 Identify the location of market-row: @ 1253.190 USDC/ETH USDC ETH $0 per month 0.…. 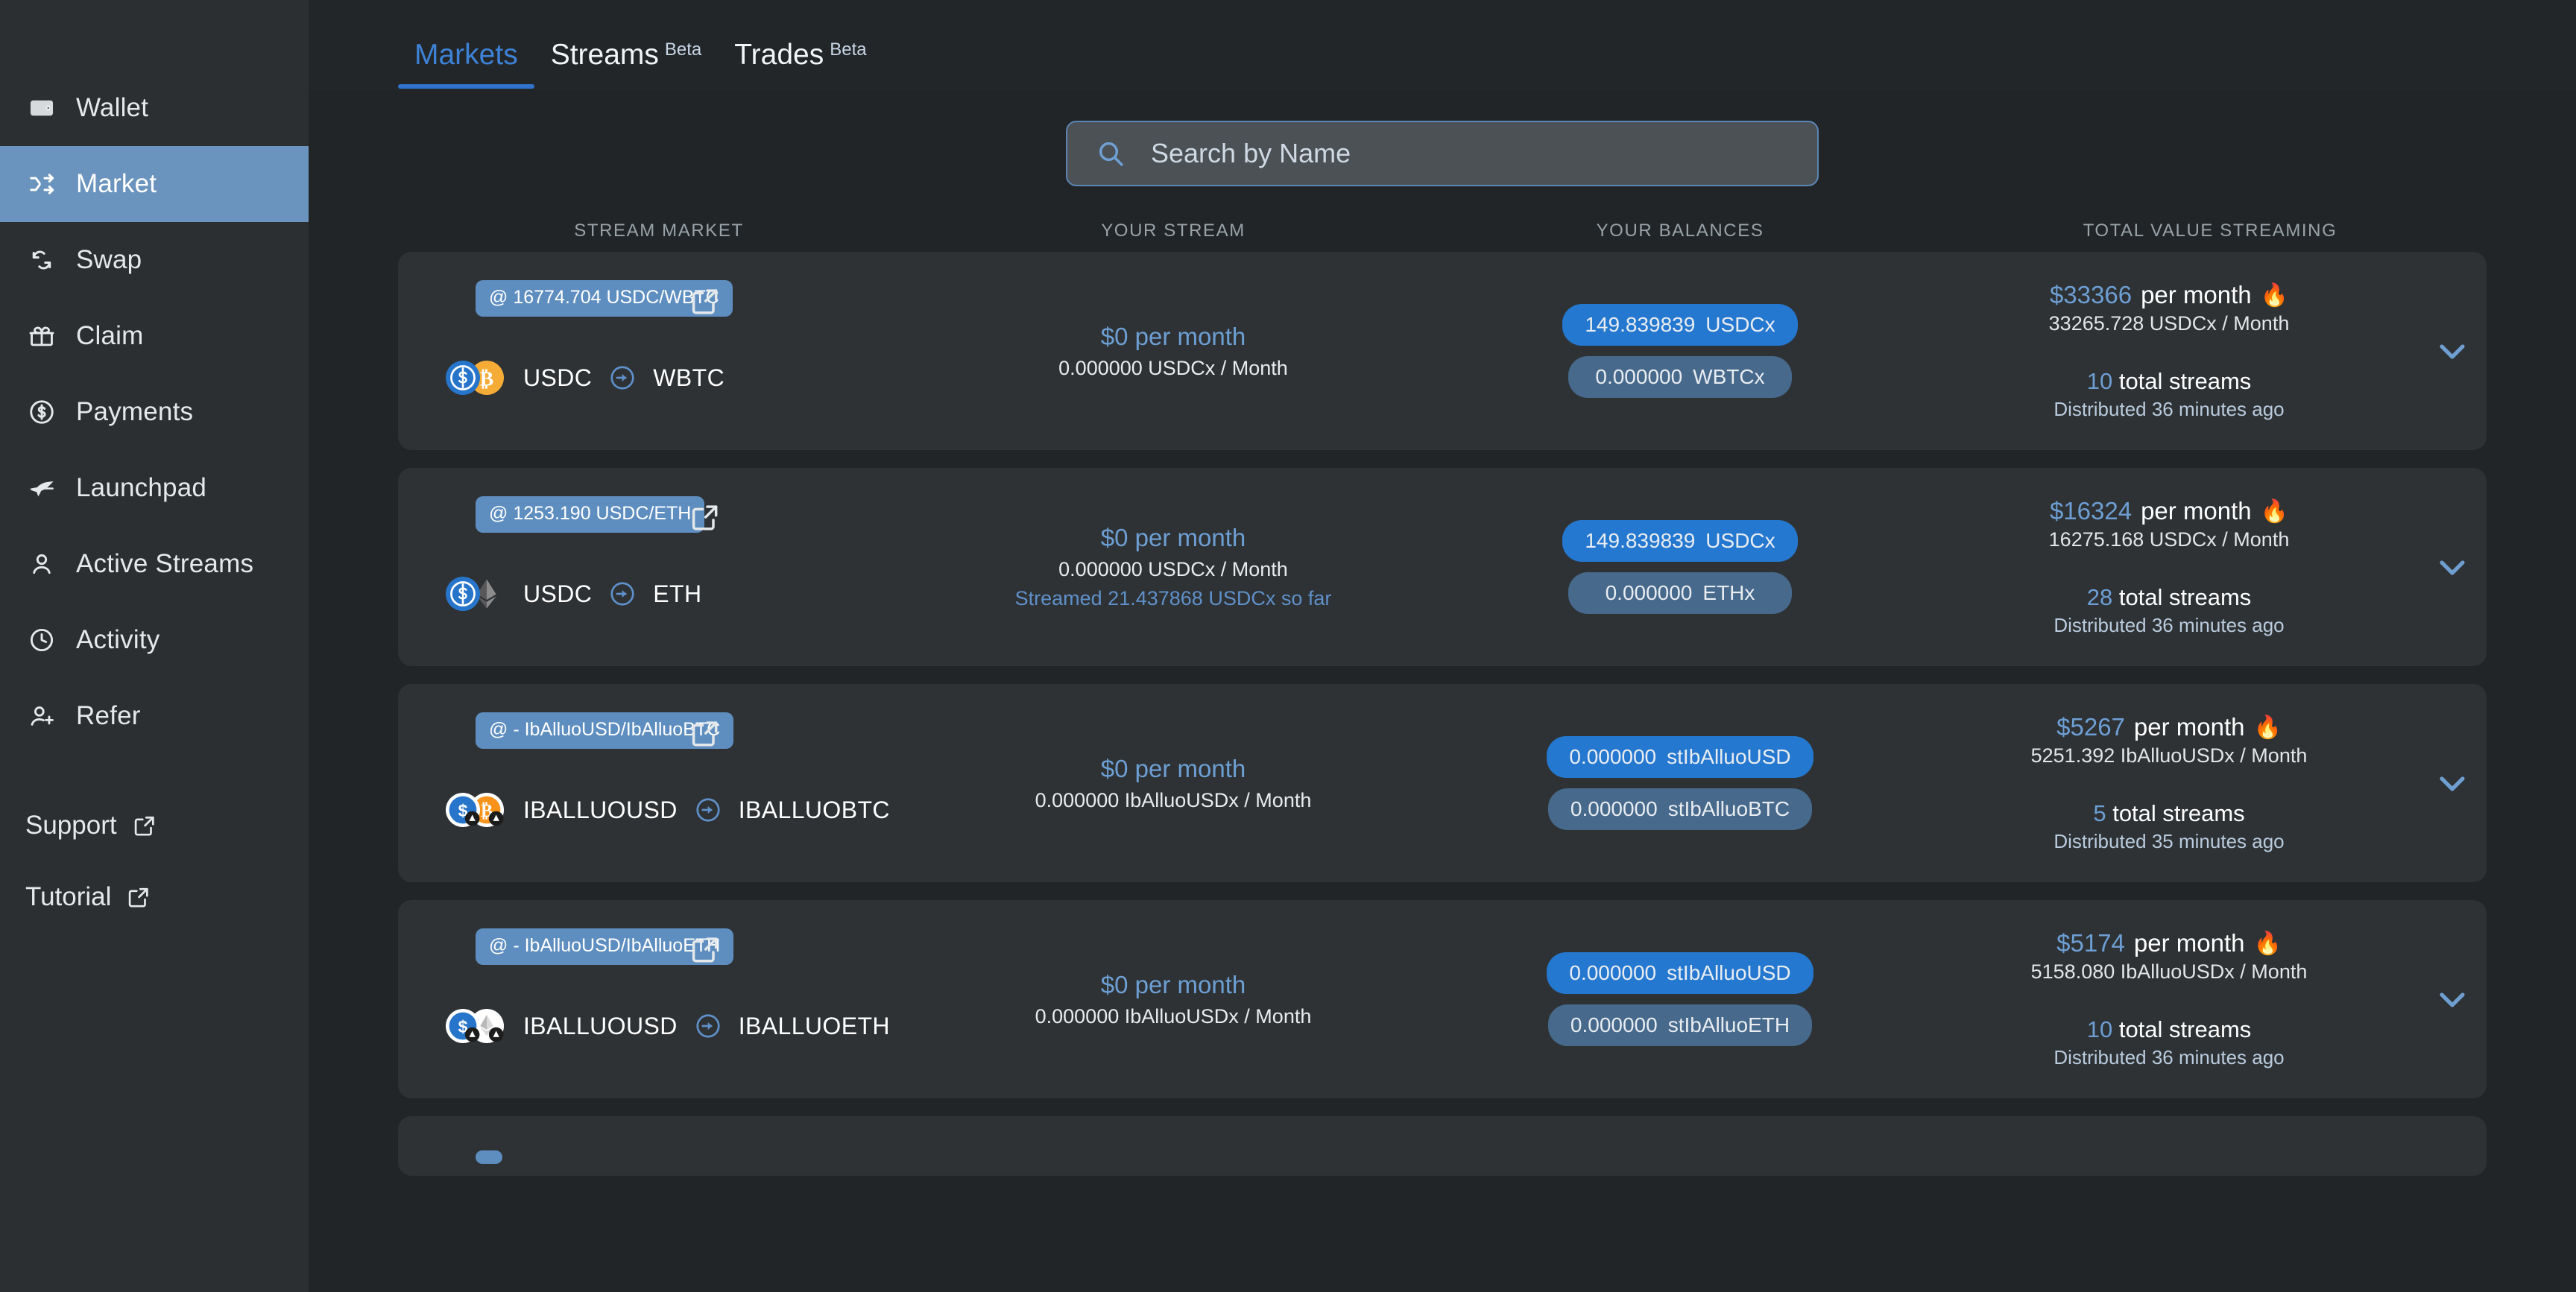
(1442, 567).